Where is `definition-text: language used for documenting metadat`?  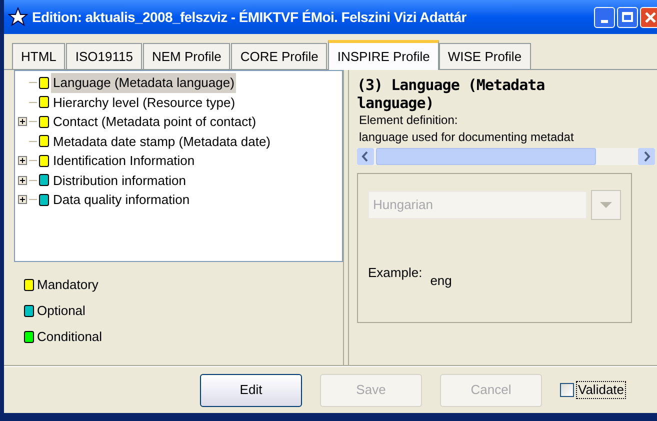
definition-text: language used for documenting metadat is located at coordinates (466, 137).